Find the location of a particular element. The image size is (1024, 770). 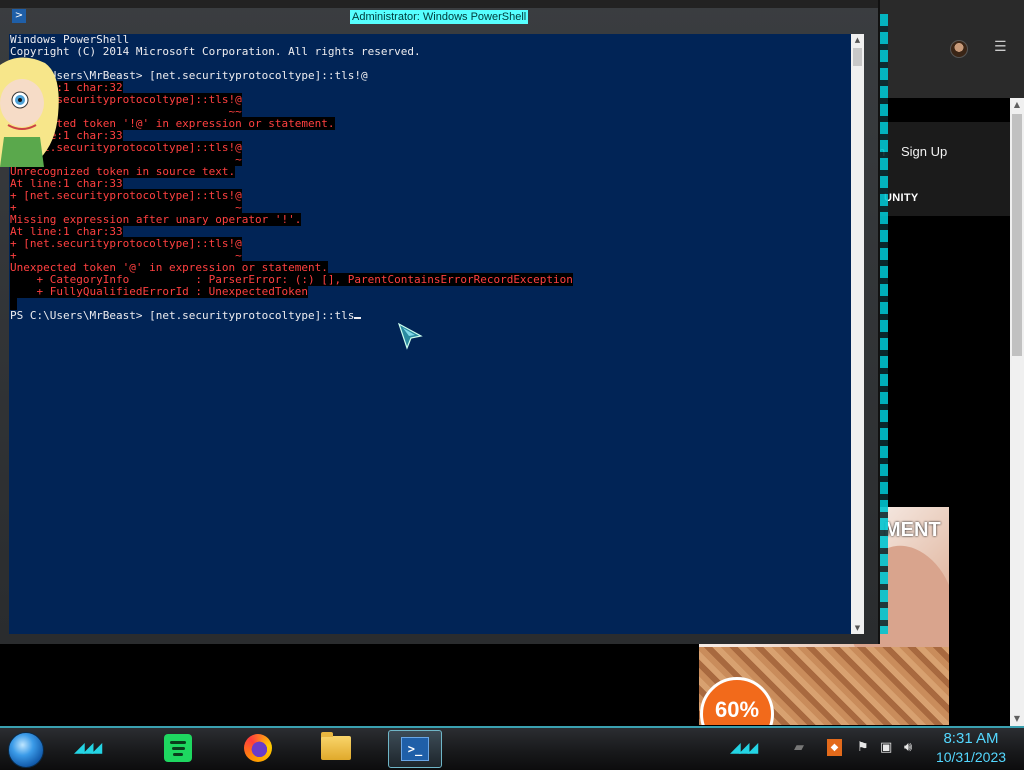

browser-scrollbar: ▲ ▼ is located at coordinates (1017, 412).